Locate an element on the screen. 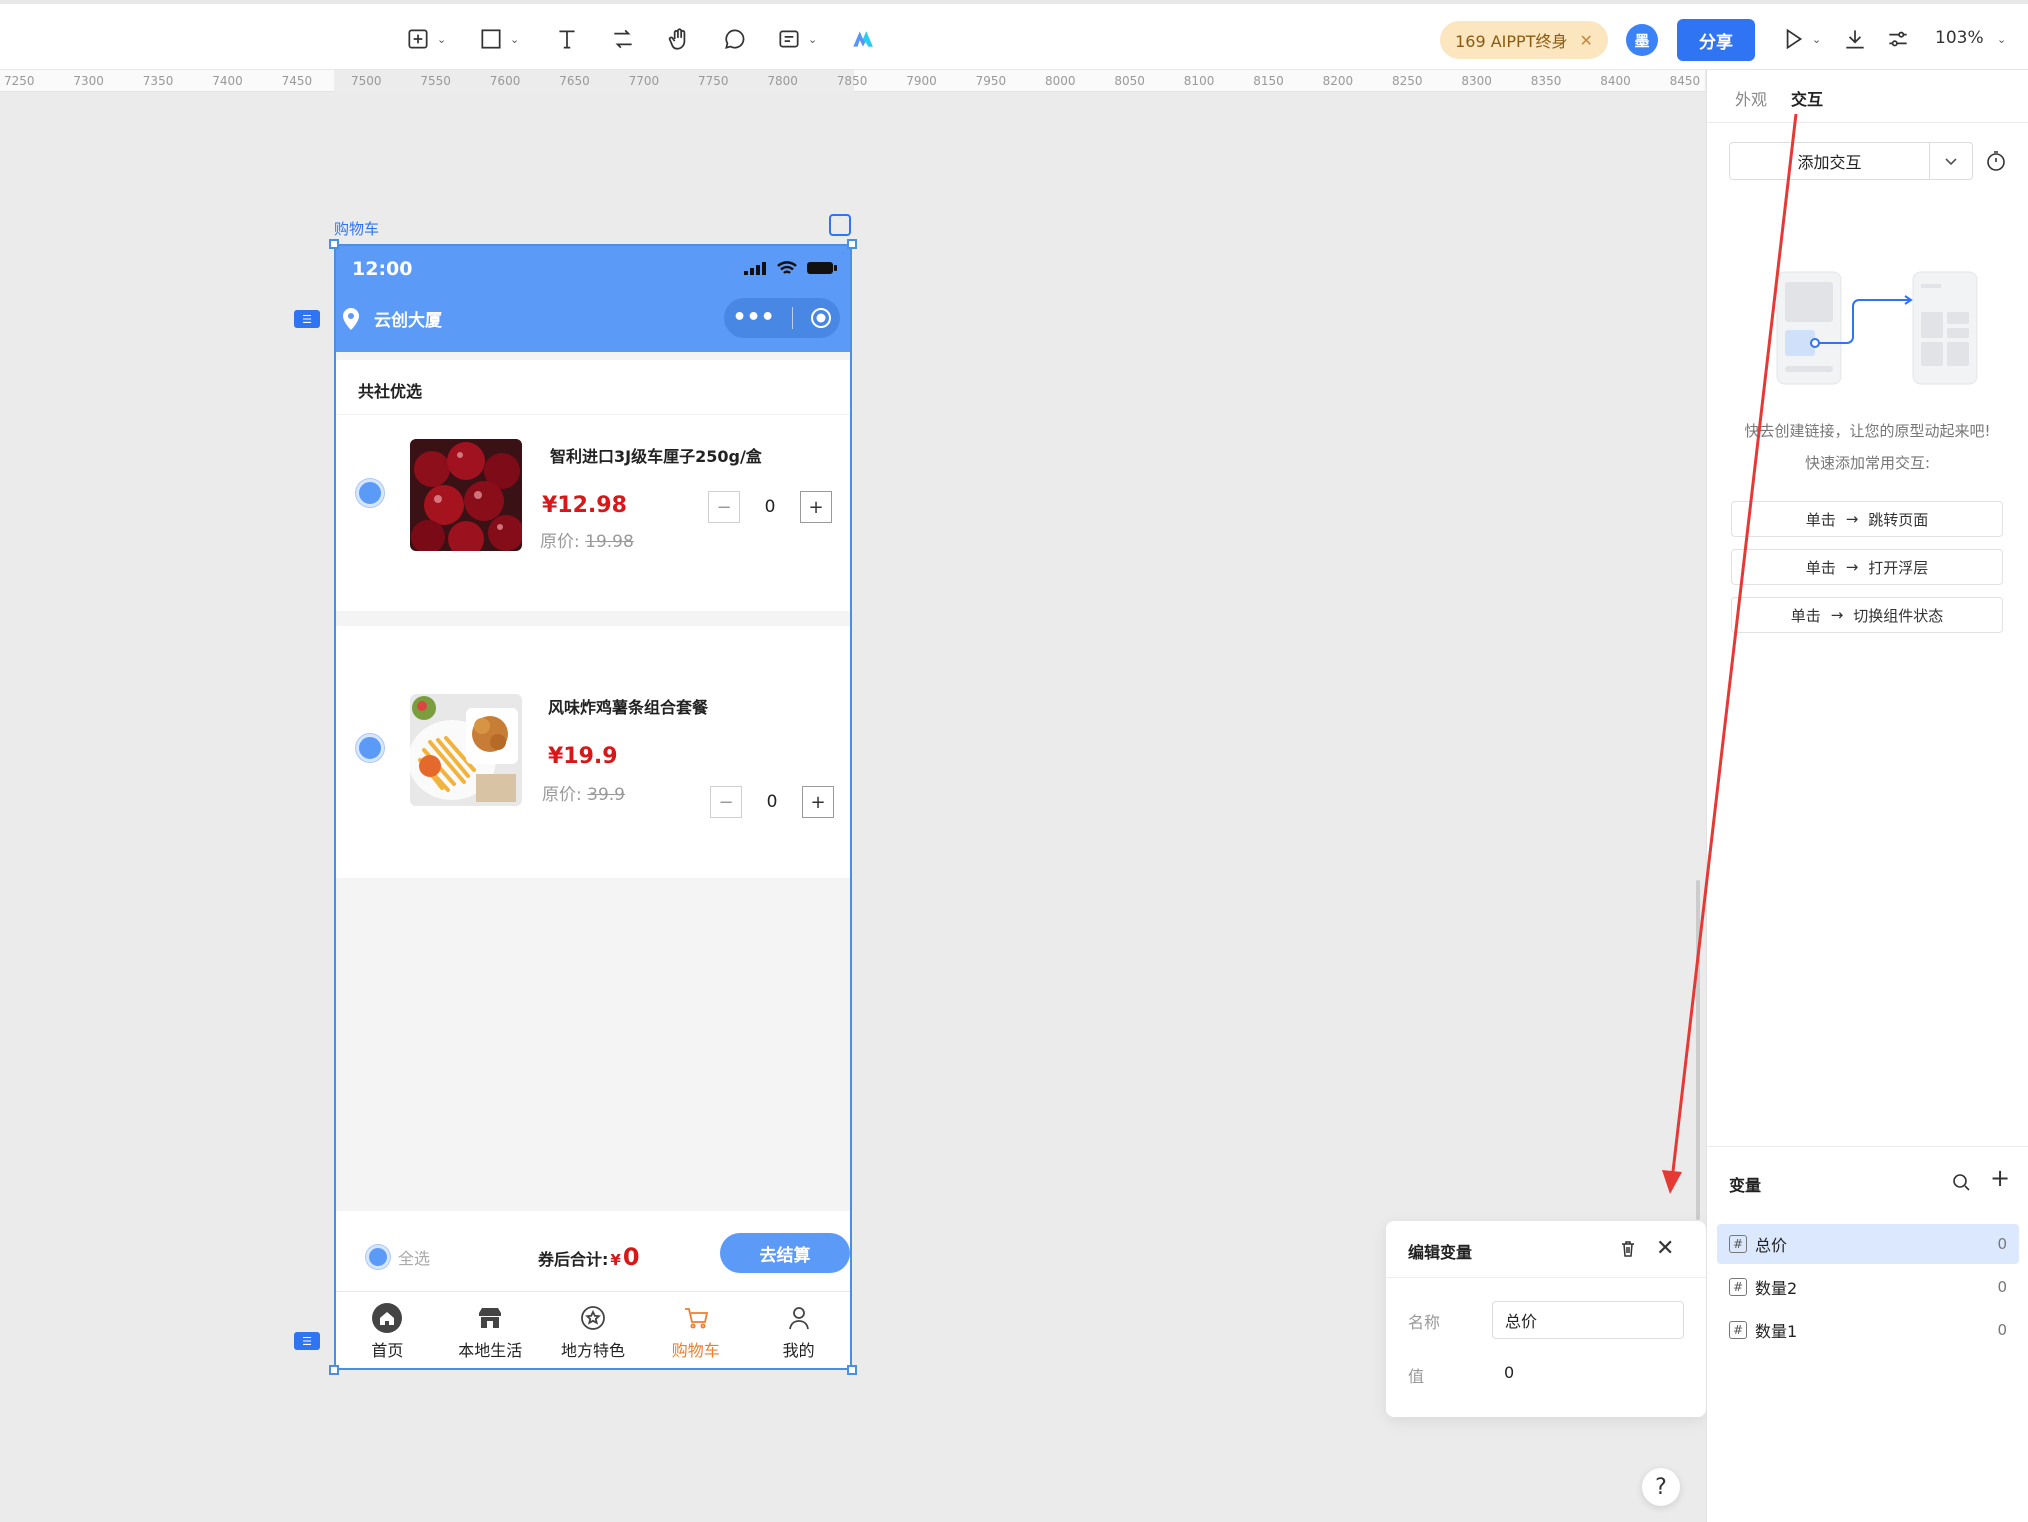 The height and width of the screenshot is (1522, 2028). chevron-down-icon is located at coordinates (1951, 161).